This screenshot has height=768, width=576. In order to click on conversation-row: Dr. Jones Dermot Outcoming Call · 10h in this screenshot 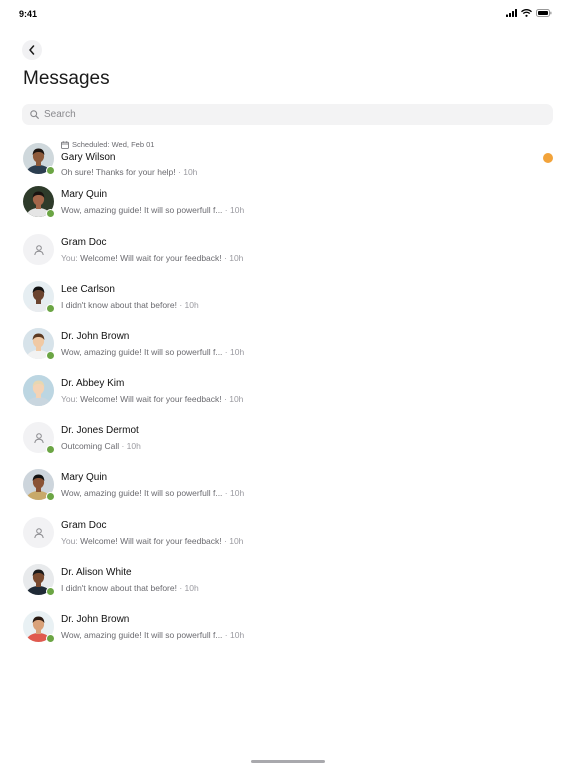, I will do `click(288, 443)`.